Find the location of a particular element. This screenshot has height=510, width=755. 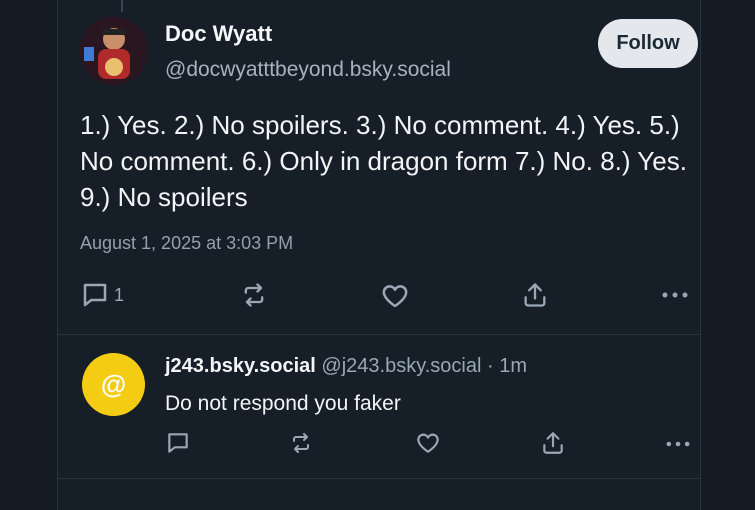

like-button is located at coordinates (395, 296).